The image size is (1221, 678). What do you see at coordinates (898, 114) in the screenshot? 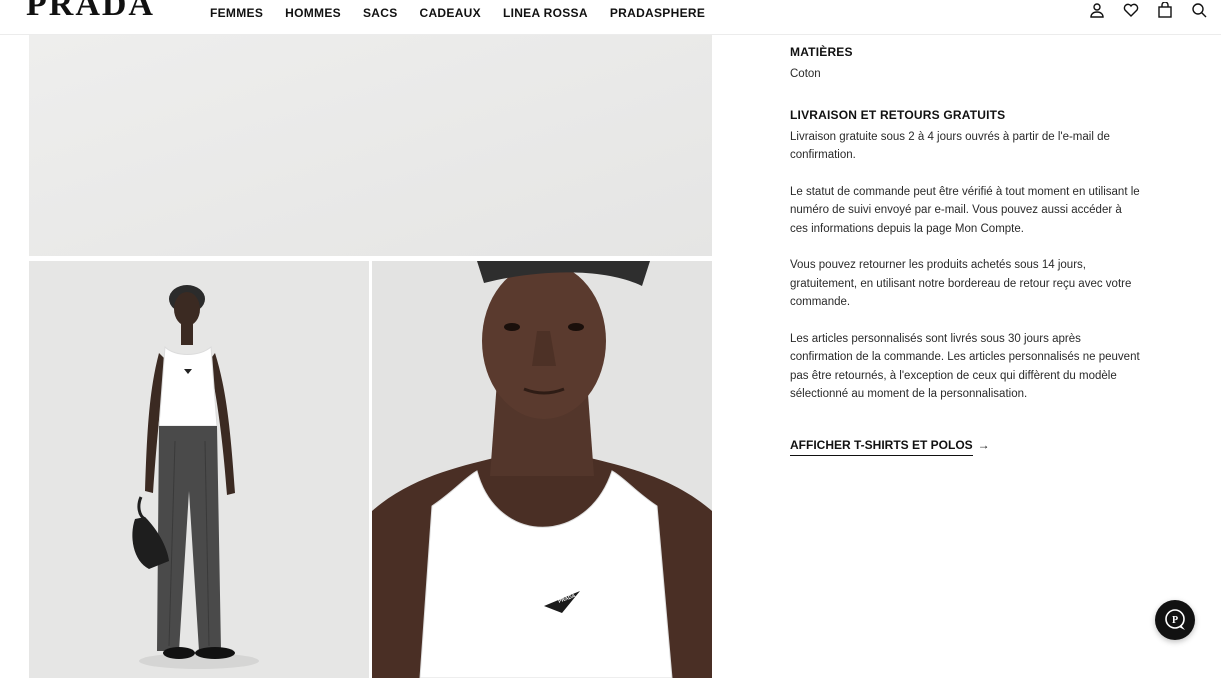
I see `shipping-heading: LIVRAISON ET RETOURS GRATUITS` at bounding box center [898, 114].